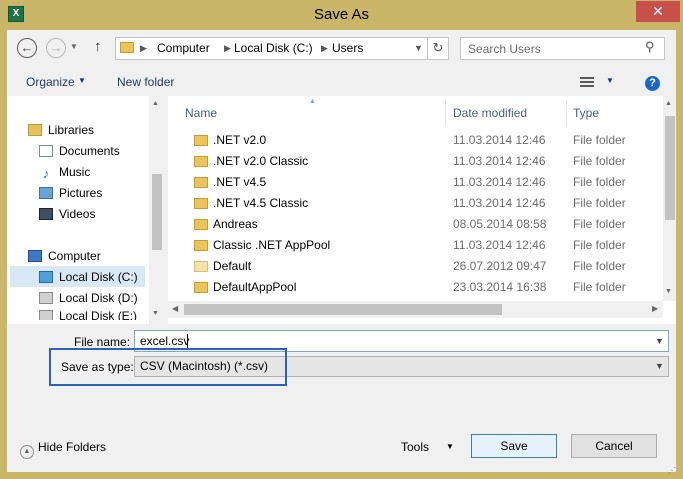  I want to click on cancel-button: Cancel, so click(614, 446).